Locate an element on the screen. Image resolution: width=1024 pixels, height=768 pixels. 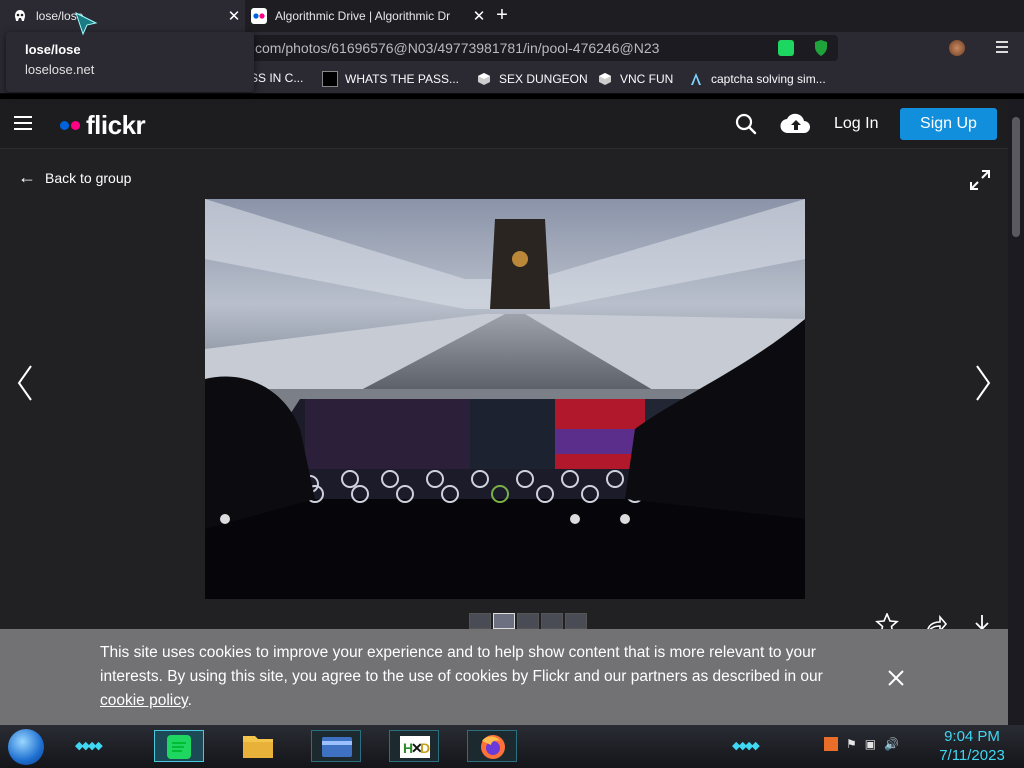
menu-icon is located at coordinates (1002, 47).